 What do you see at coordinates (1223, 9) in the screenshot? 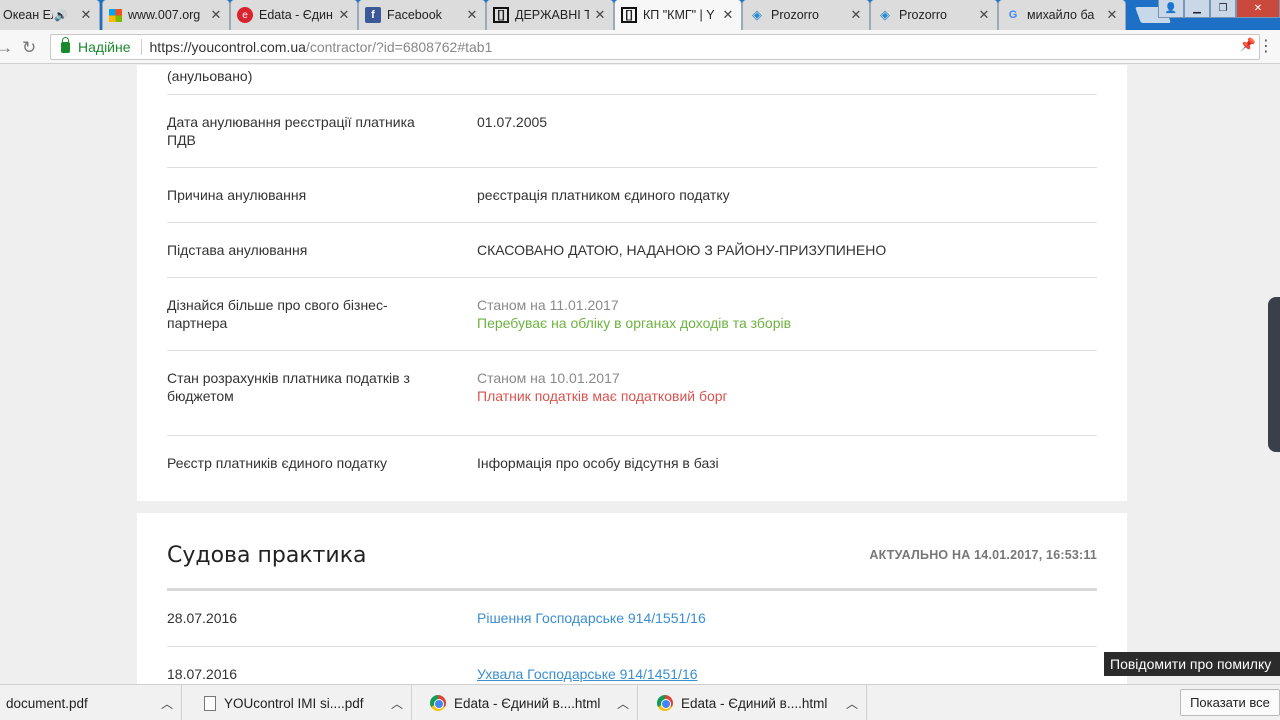
I see `maximize-icon: ❐` at bounding box center [1223, 9].